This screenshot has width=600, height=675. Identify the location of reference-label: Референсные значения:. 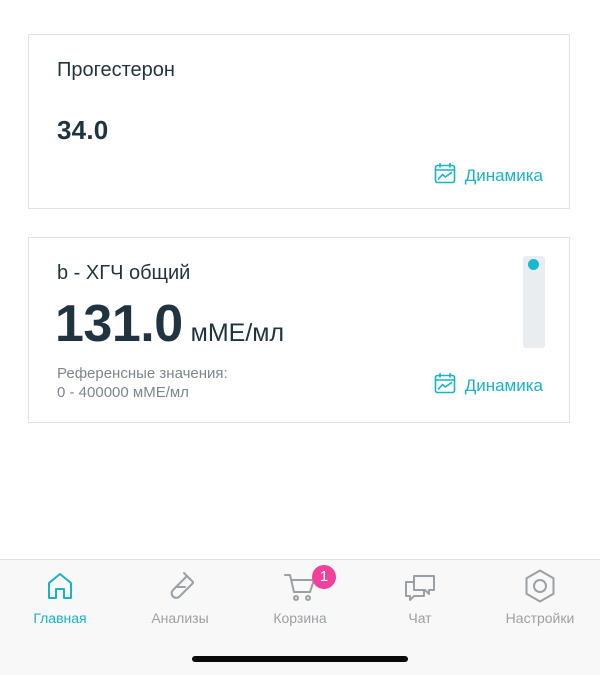
(142, 373).